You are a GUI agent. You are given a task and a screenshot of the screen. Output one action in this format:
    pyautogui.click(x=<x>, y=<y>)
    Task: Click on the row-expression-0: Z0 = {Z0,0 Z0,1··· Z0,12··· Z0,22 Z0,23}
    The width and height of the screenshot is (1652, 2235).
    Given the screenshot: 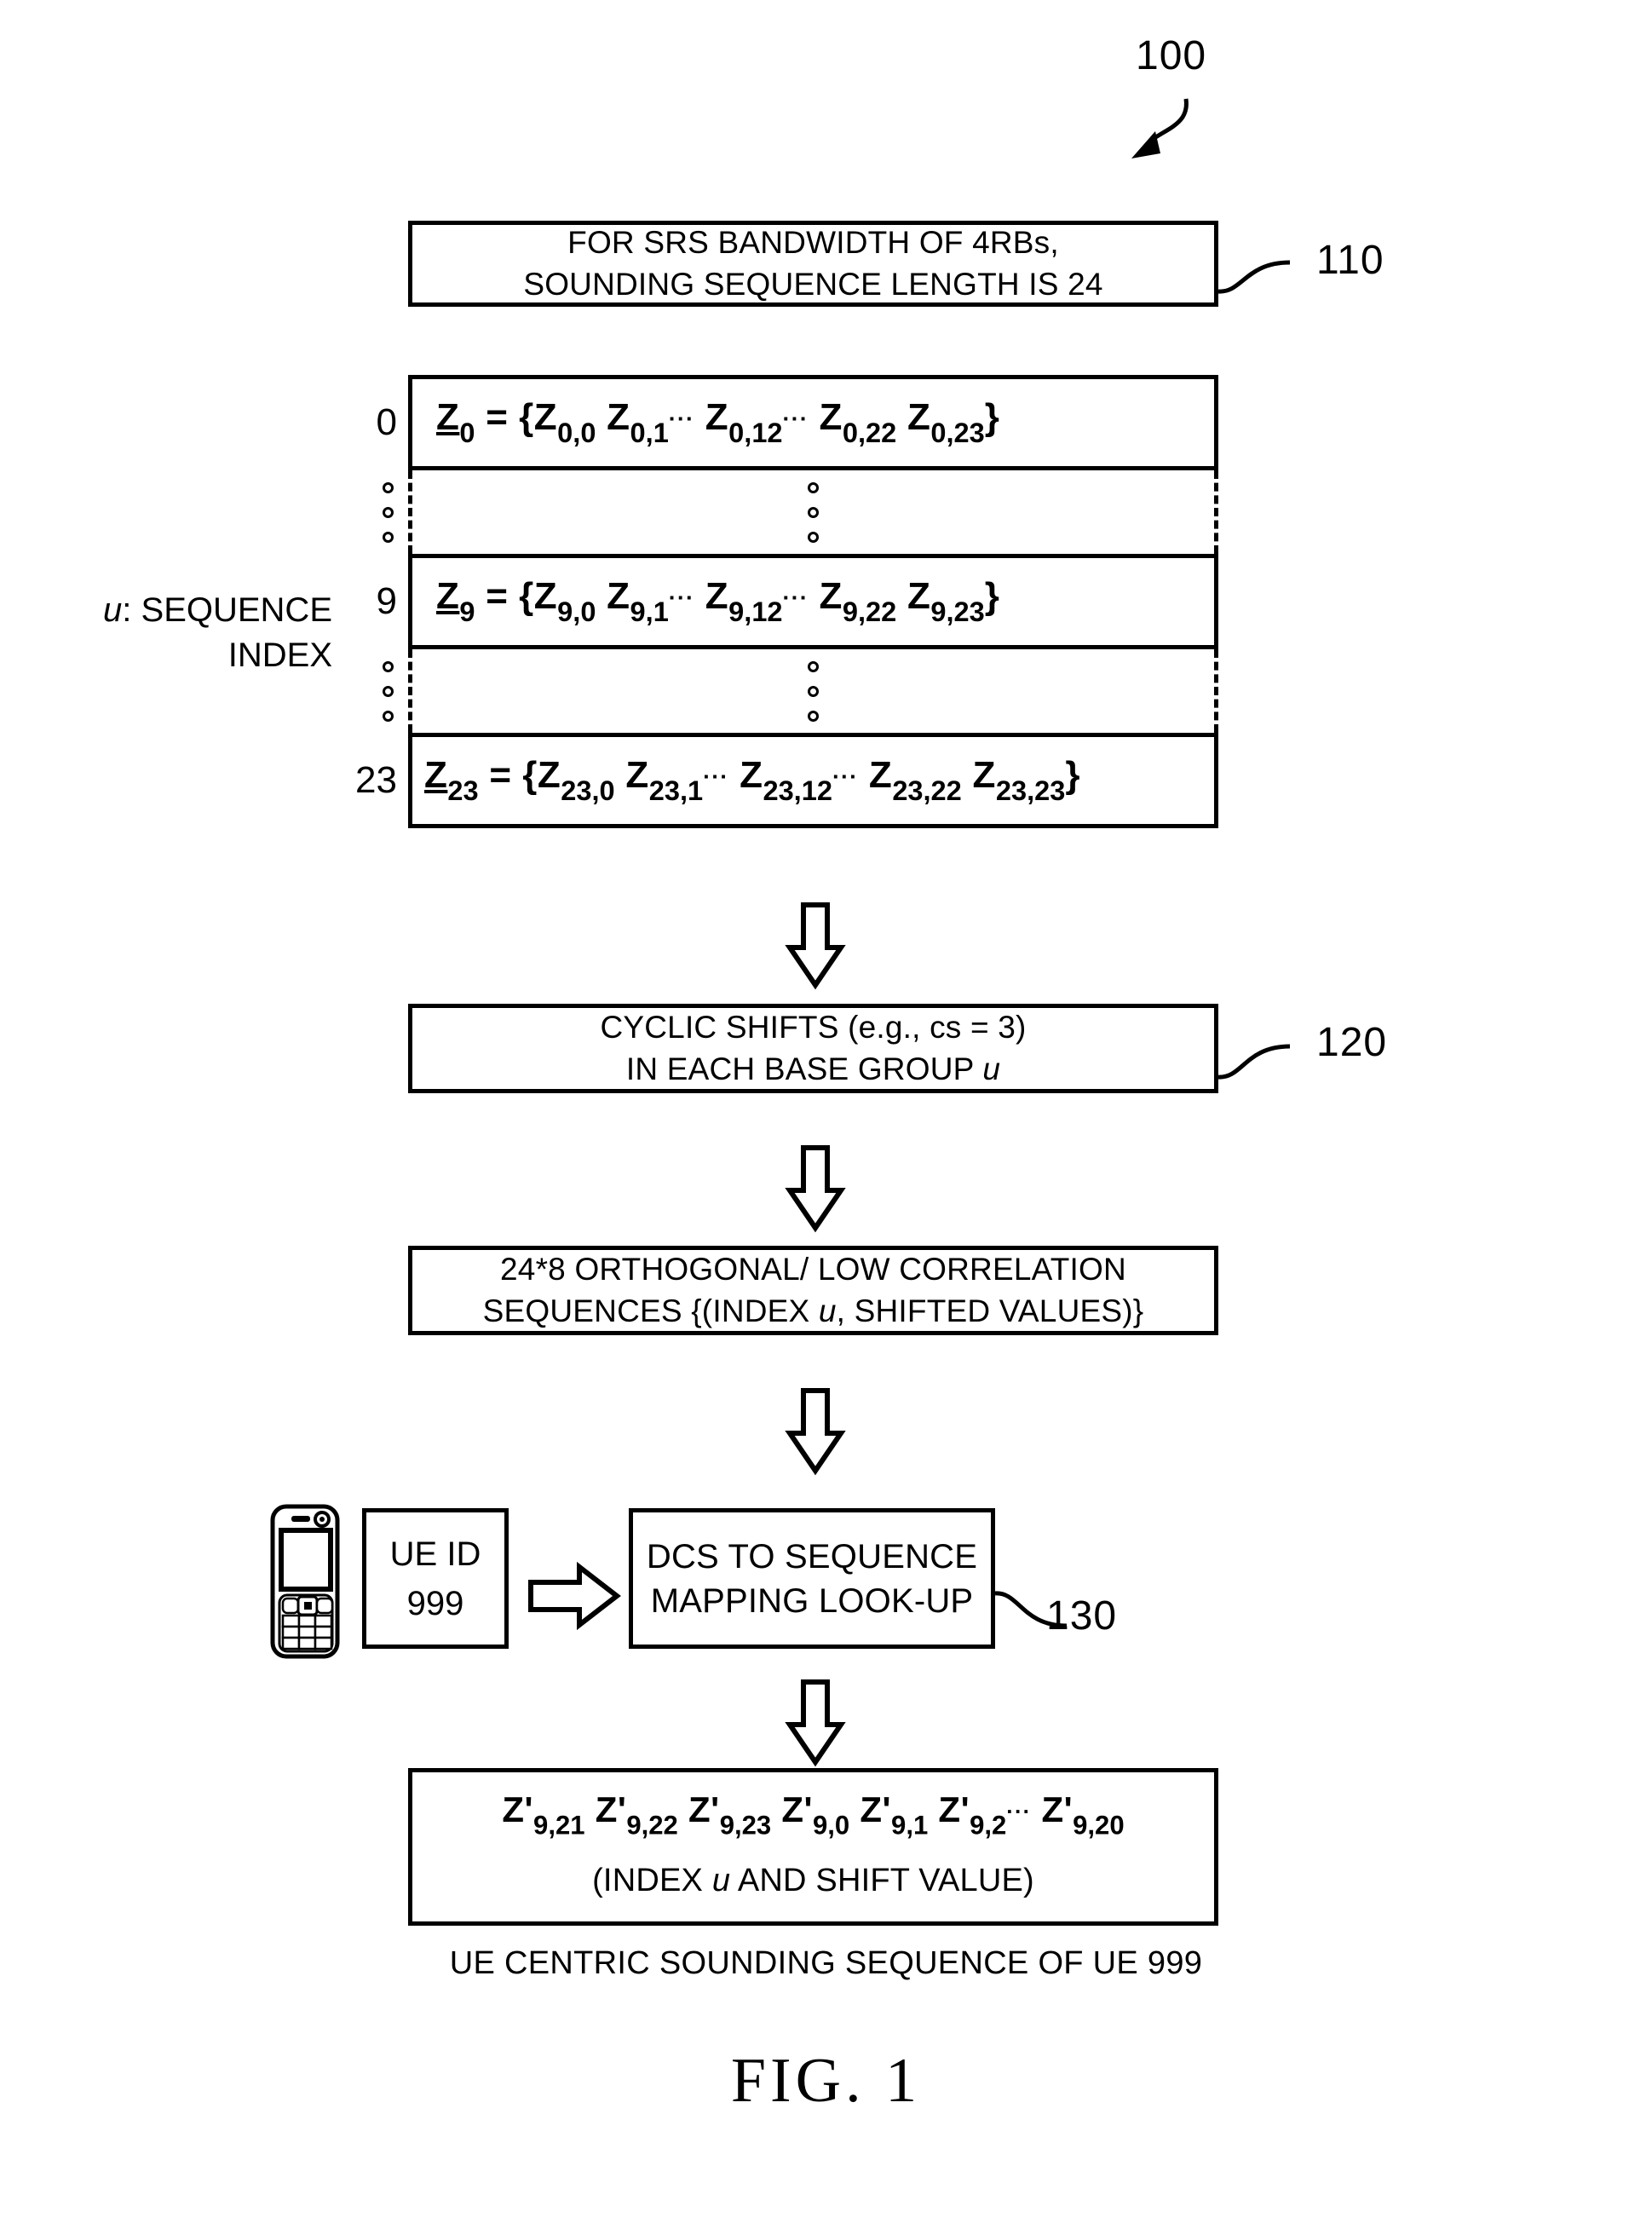 What is the action you would take?
    pyautogui.click(x=718, y=422)
    